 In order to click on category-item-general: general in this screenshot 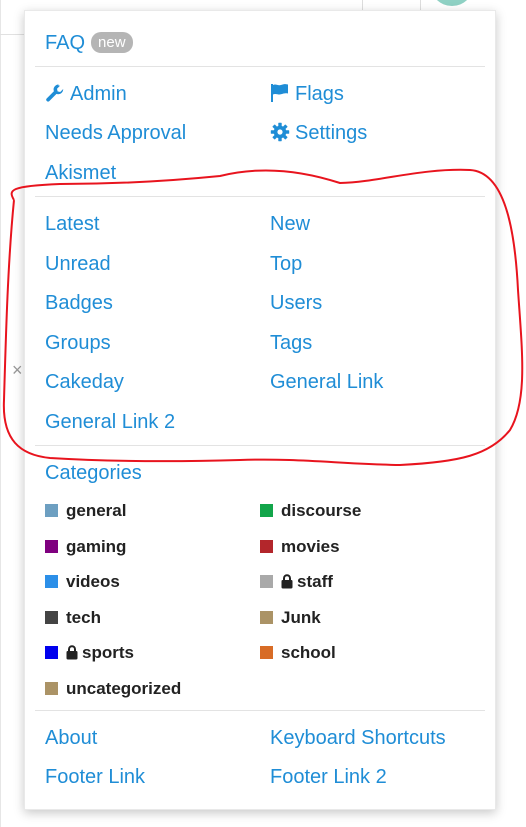, I will do `click(85, 511)`.